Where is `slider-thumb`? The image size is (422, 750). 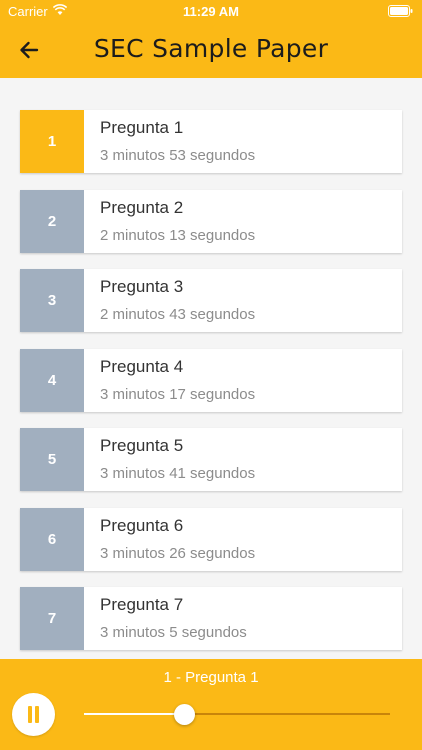 slider-thumb is located at coordinates (185, 714).